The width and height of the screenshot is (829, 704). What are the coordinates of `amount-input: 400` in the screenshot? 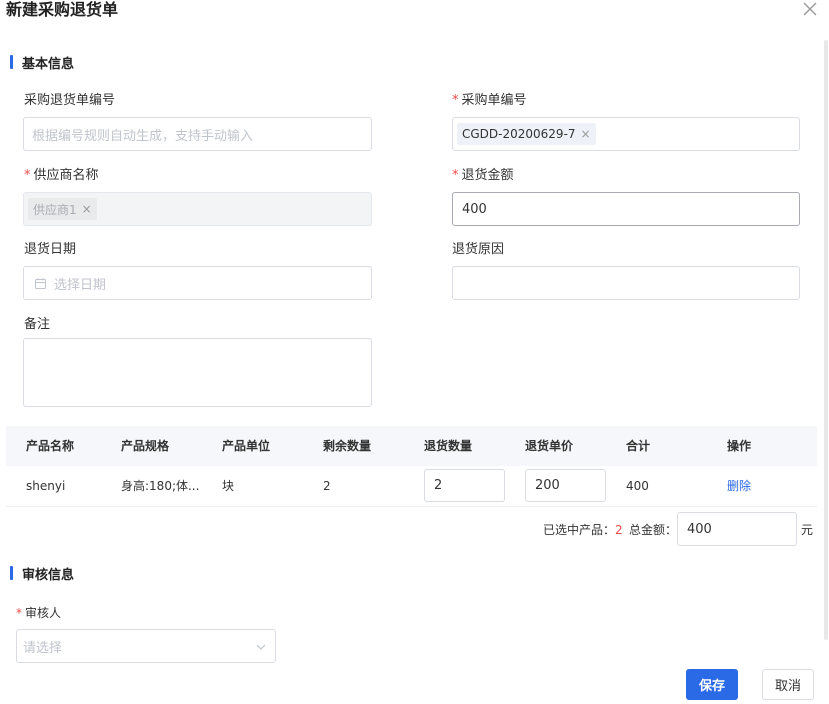 It's located at (626, 209).